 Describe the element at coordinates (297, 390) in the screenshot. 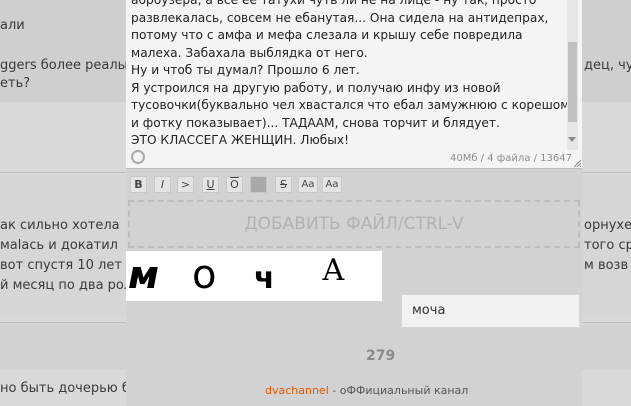

I see `footer-link: dvachannel` at that location.